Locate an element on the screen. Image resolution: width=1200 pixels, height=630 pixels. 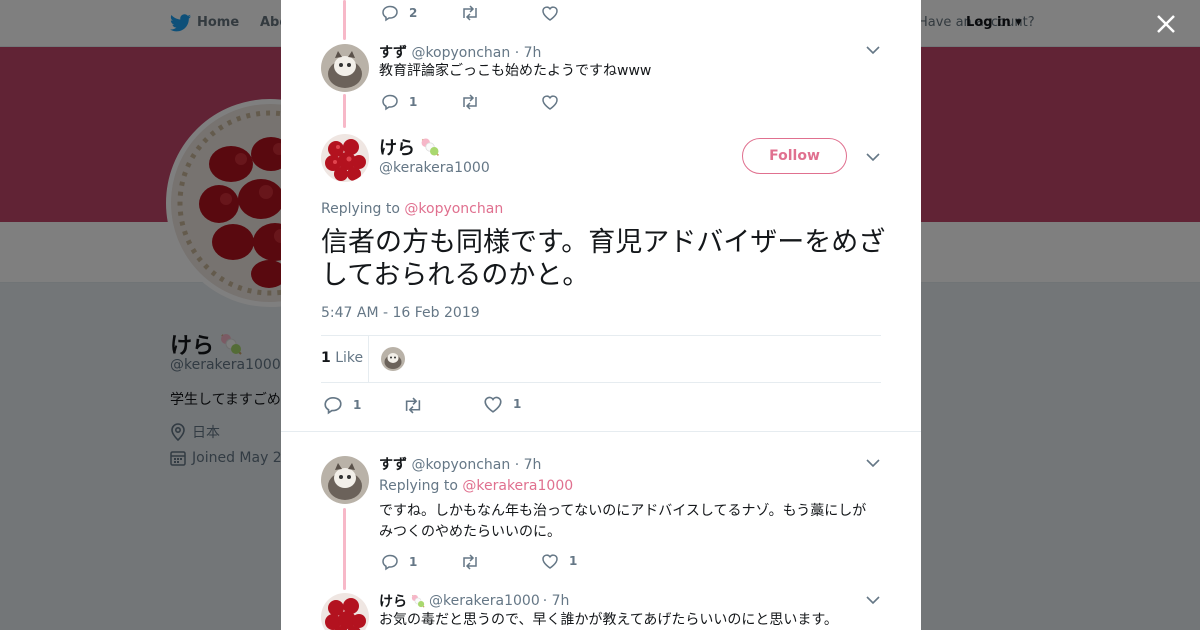
liker-avatar is located at coordinates (393, 359).